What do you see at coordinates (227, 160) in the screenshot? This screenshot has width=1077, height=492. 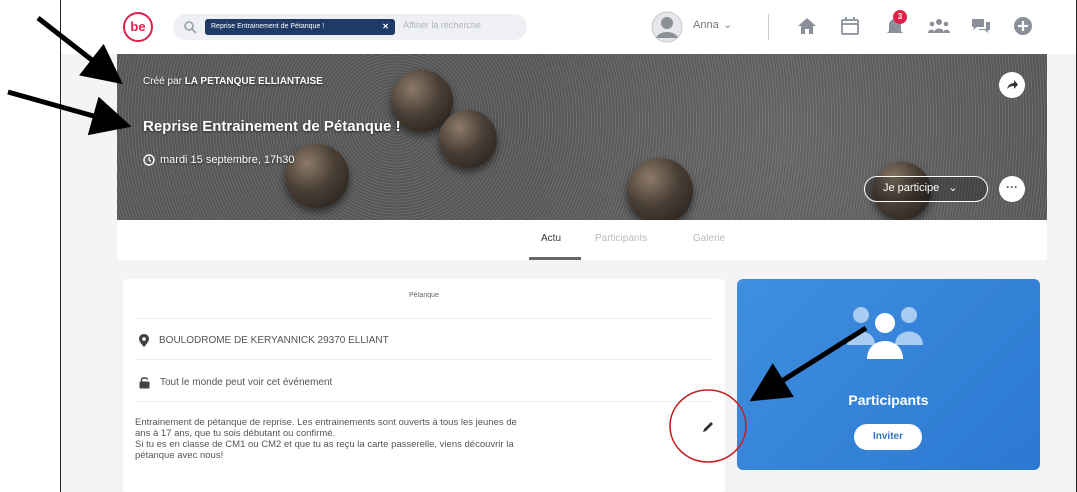 I see `event-date-text: mardi 15 septembre, 17h30` at bounding box center [227, 160].